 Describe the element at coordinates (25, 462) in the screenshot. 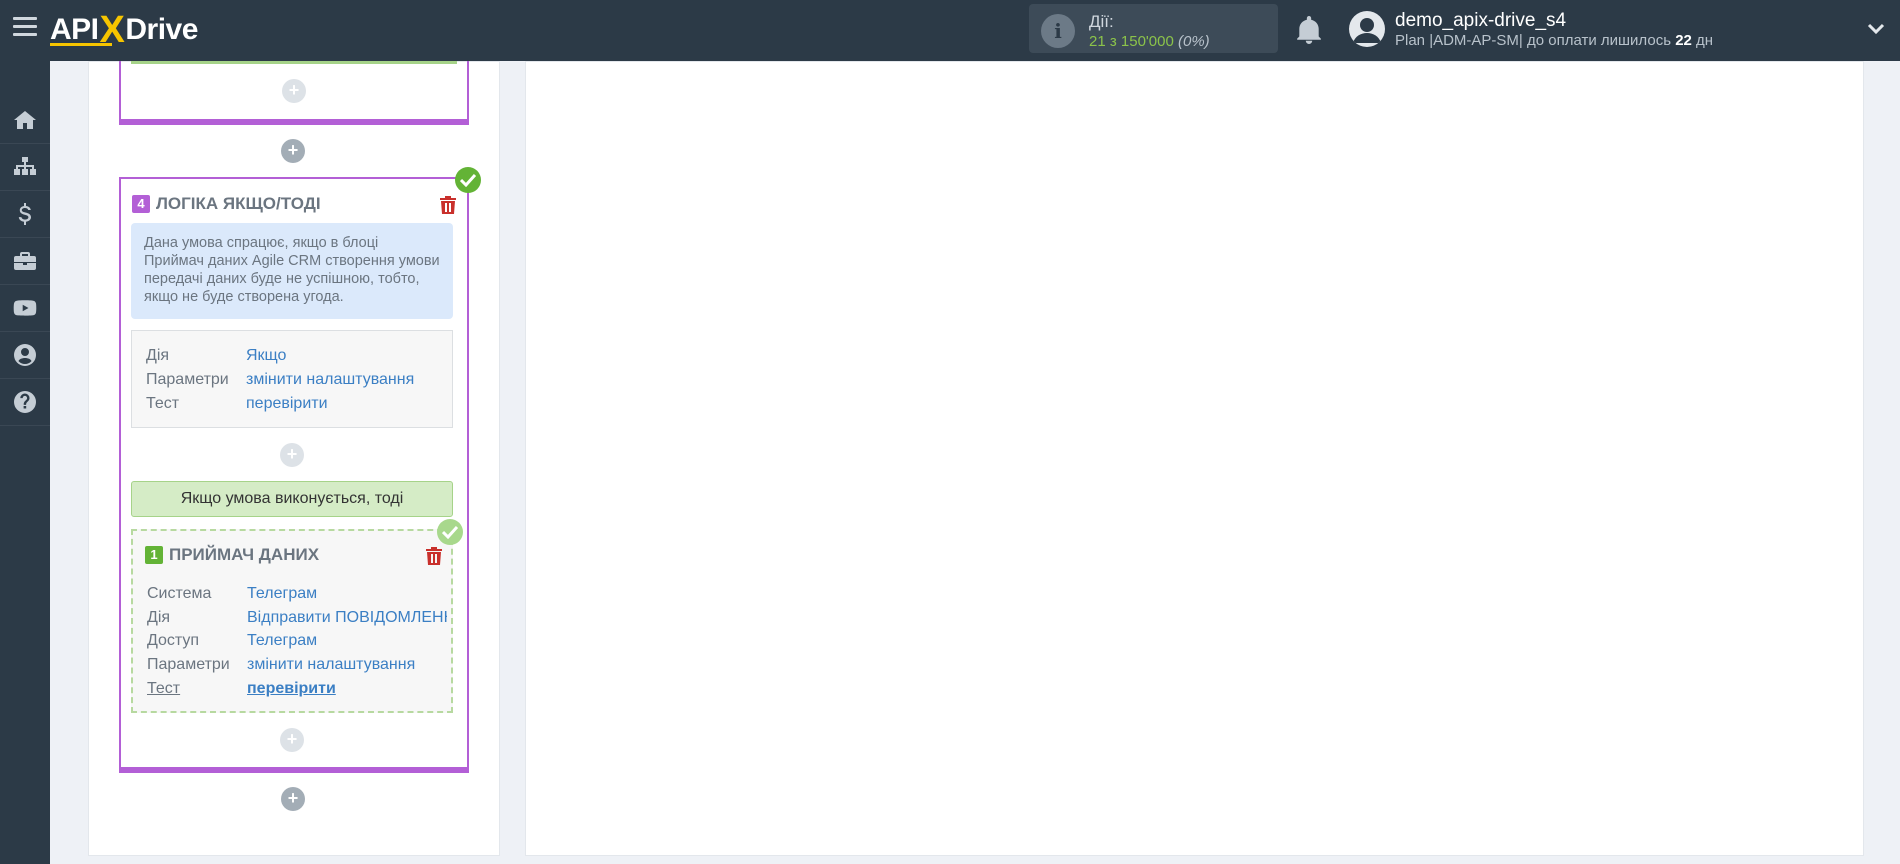

I see `sidebar` at that location.